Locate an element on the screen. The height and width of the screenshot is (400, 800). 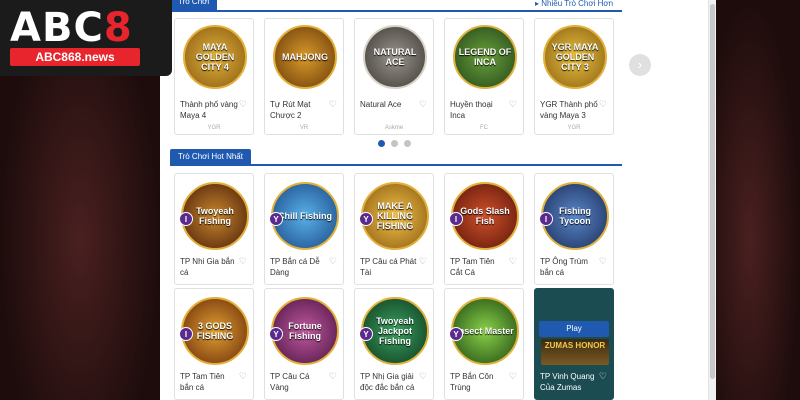
game-card: NATURAL ACE Natural Ace ♡ Askme is located at coordinates (394, 76).